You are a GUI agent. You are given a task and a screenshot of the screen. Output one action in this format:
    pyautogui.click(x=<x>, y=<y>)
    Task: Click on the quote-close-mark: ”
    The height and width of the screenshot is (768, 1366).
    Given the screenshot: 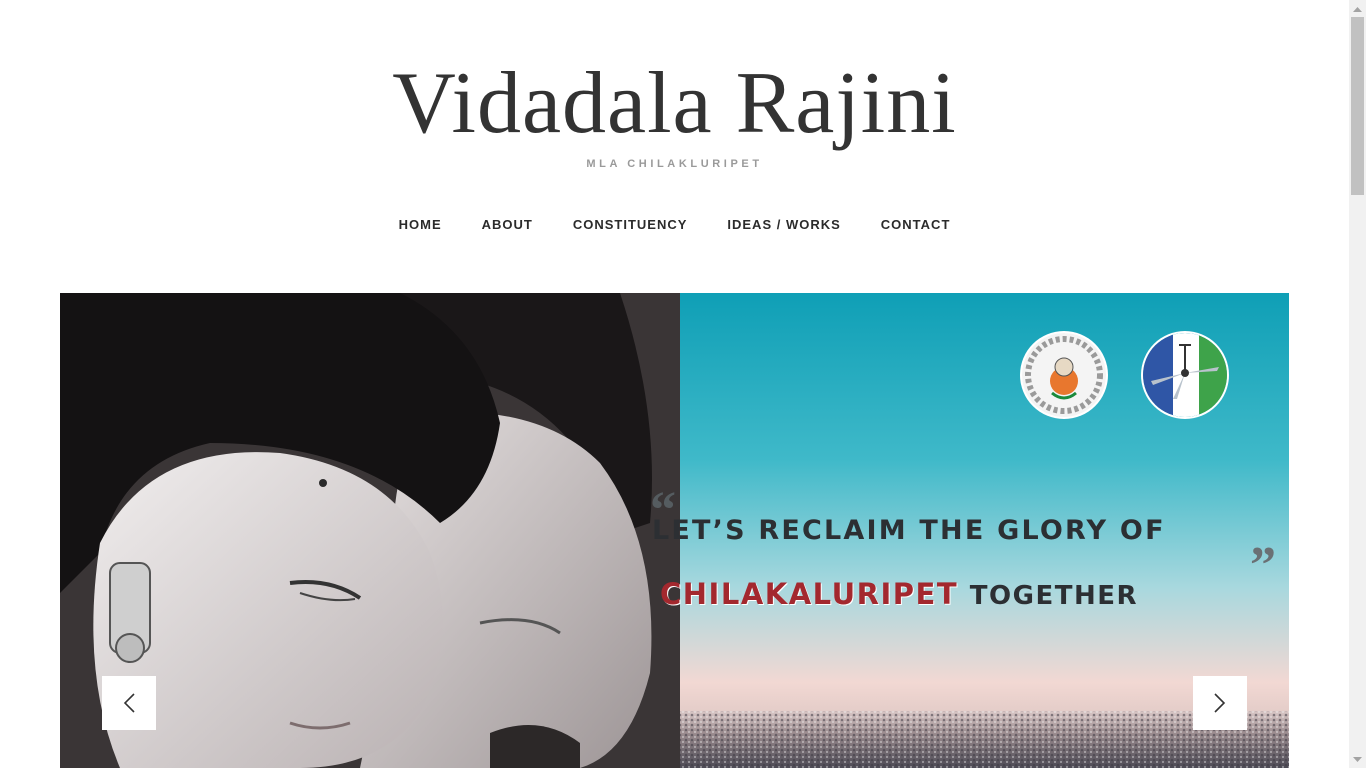 What is the action you would take?
    pyautogui.click(x=1263, y=565)
    